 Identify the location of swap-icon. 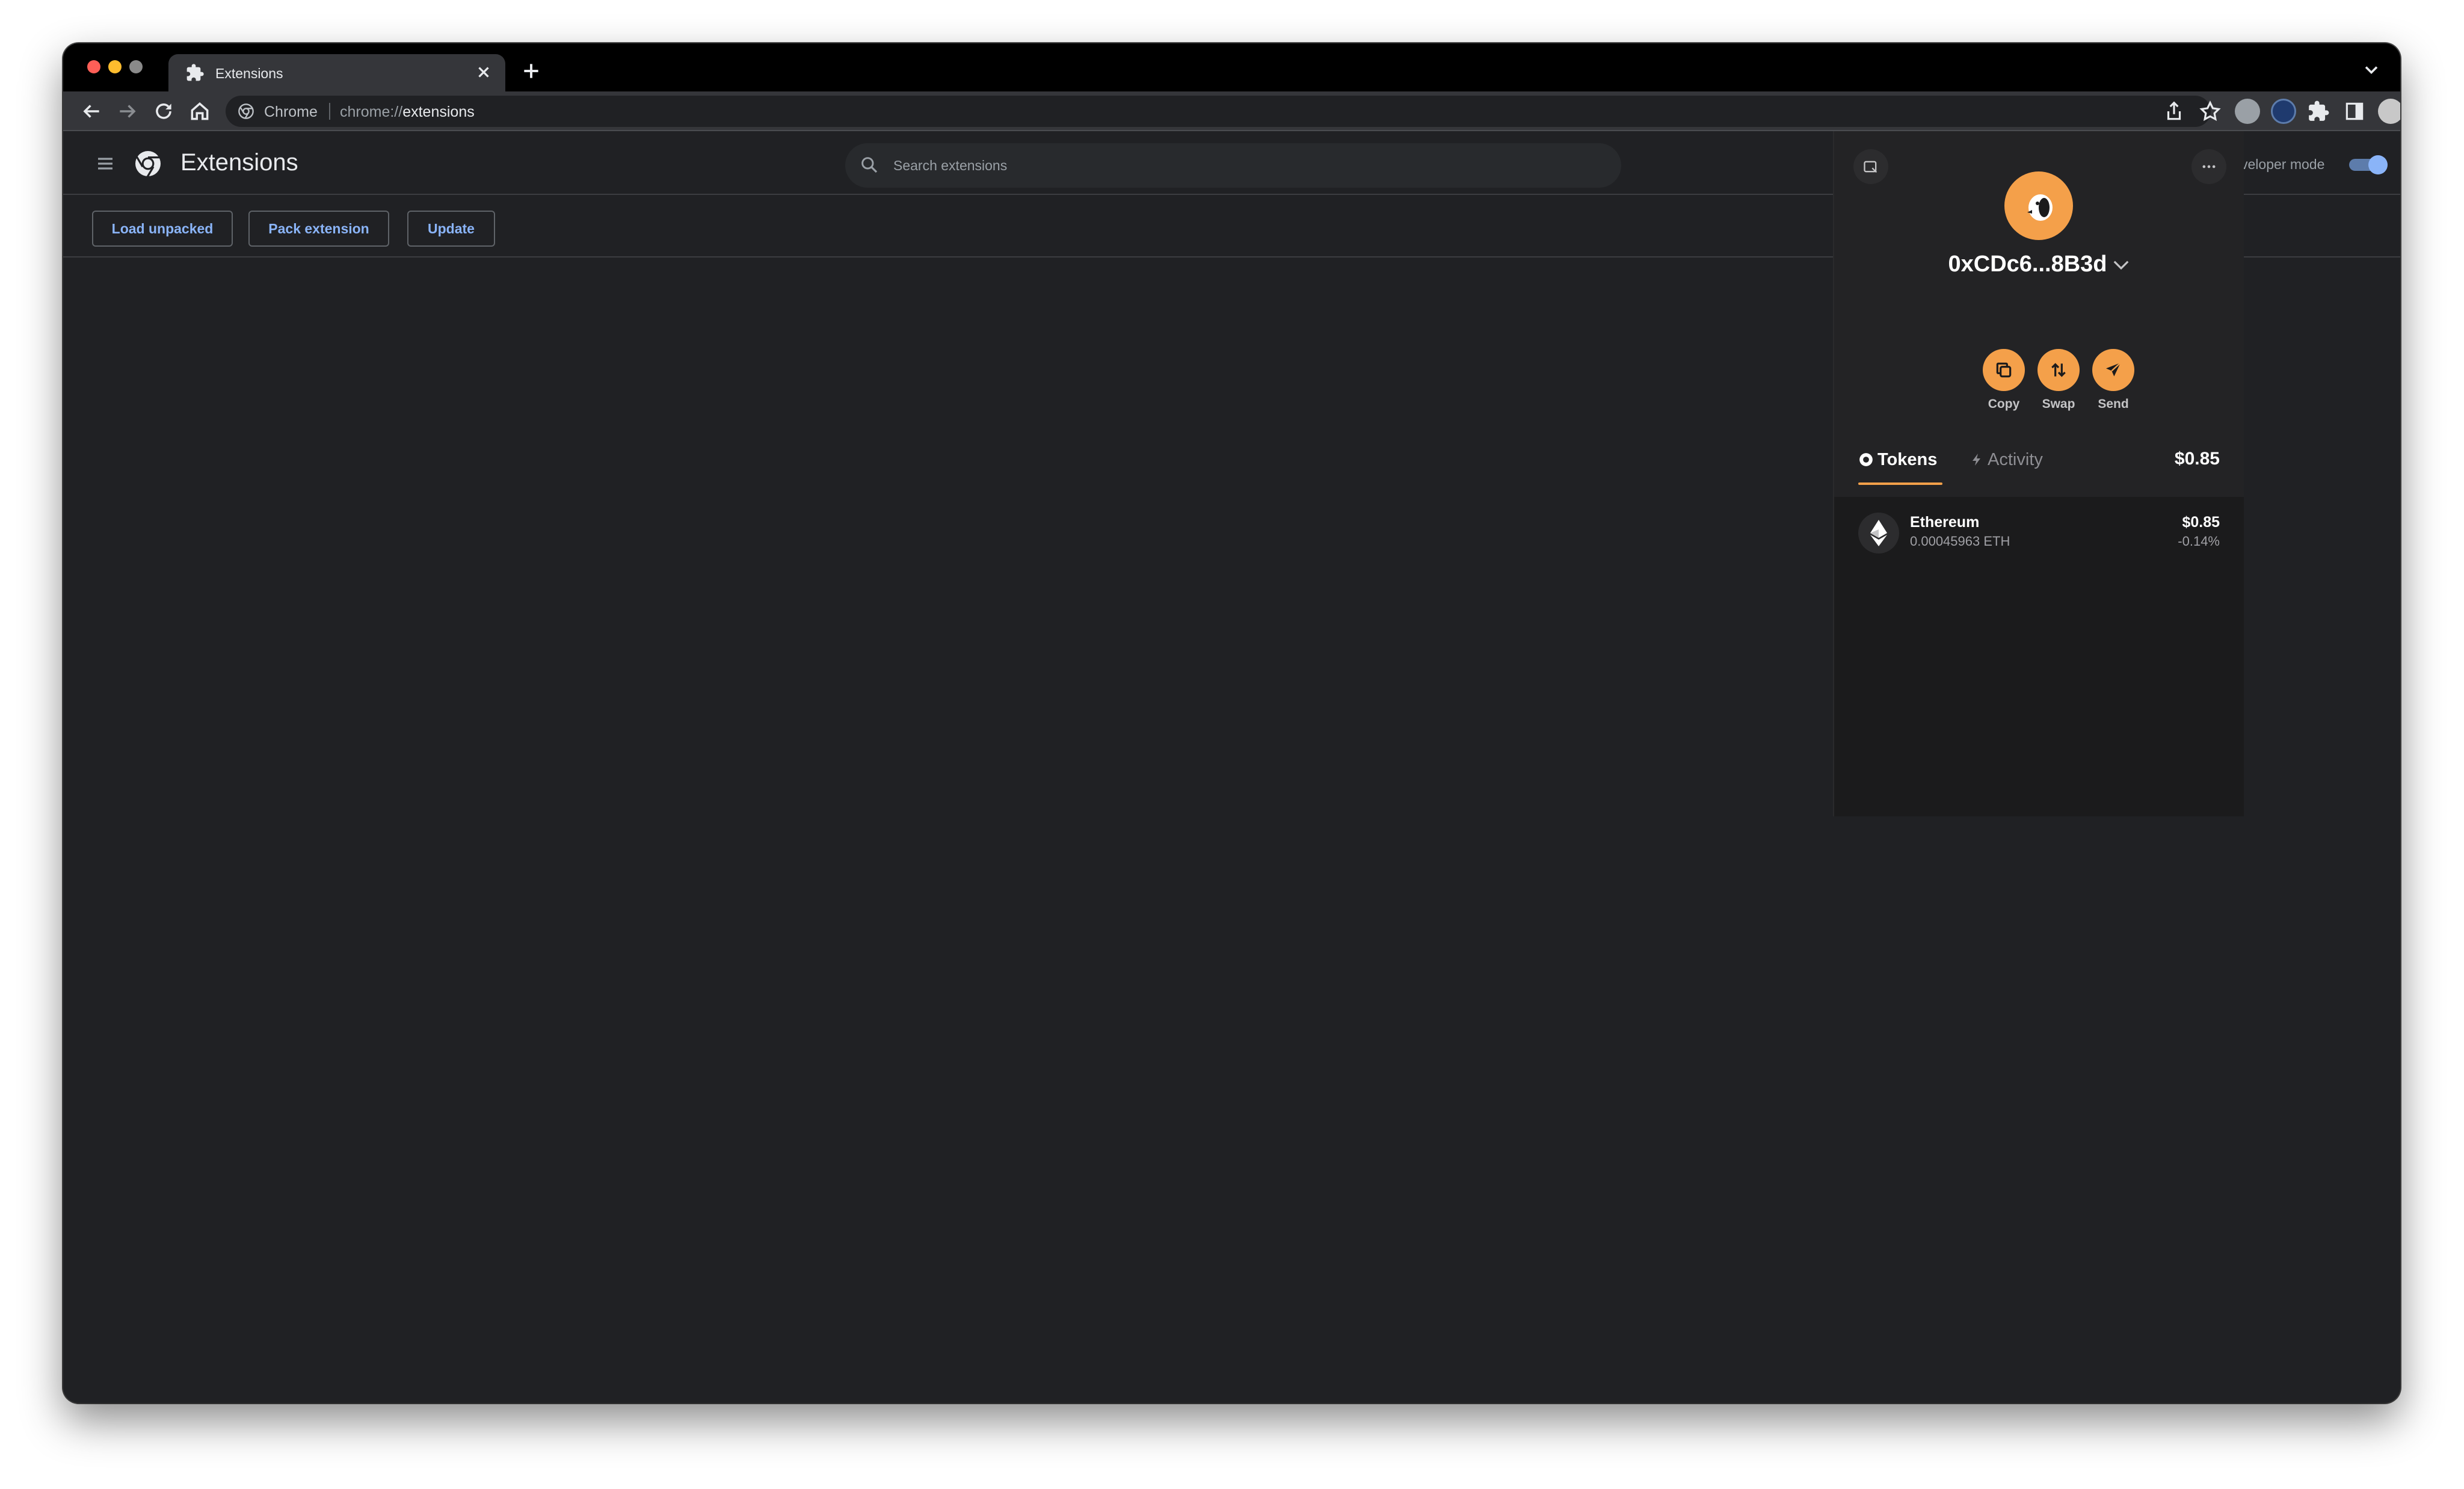
(2058, 370).